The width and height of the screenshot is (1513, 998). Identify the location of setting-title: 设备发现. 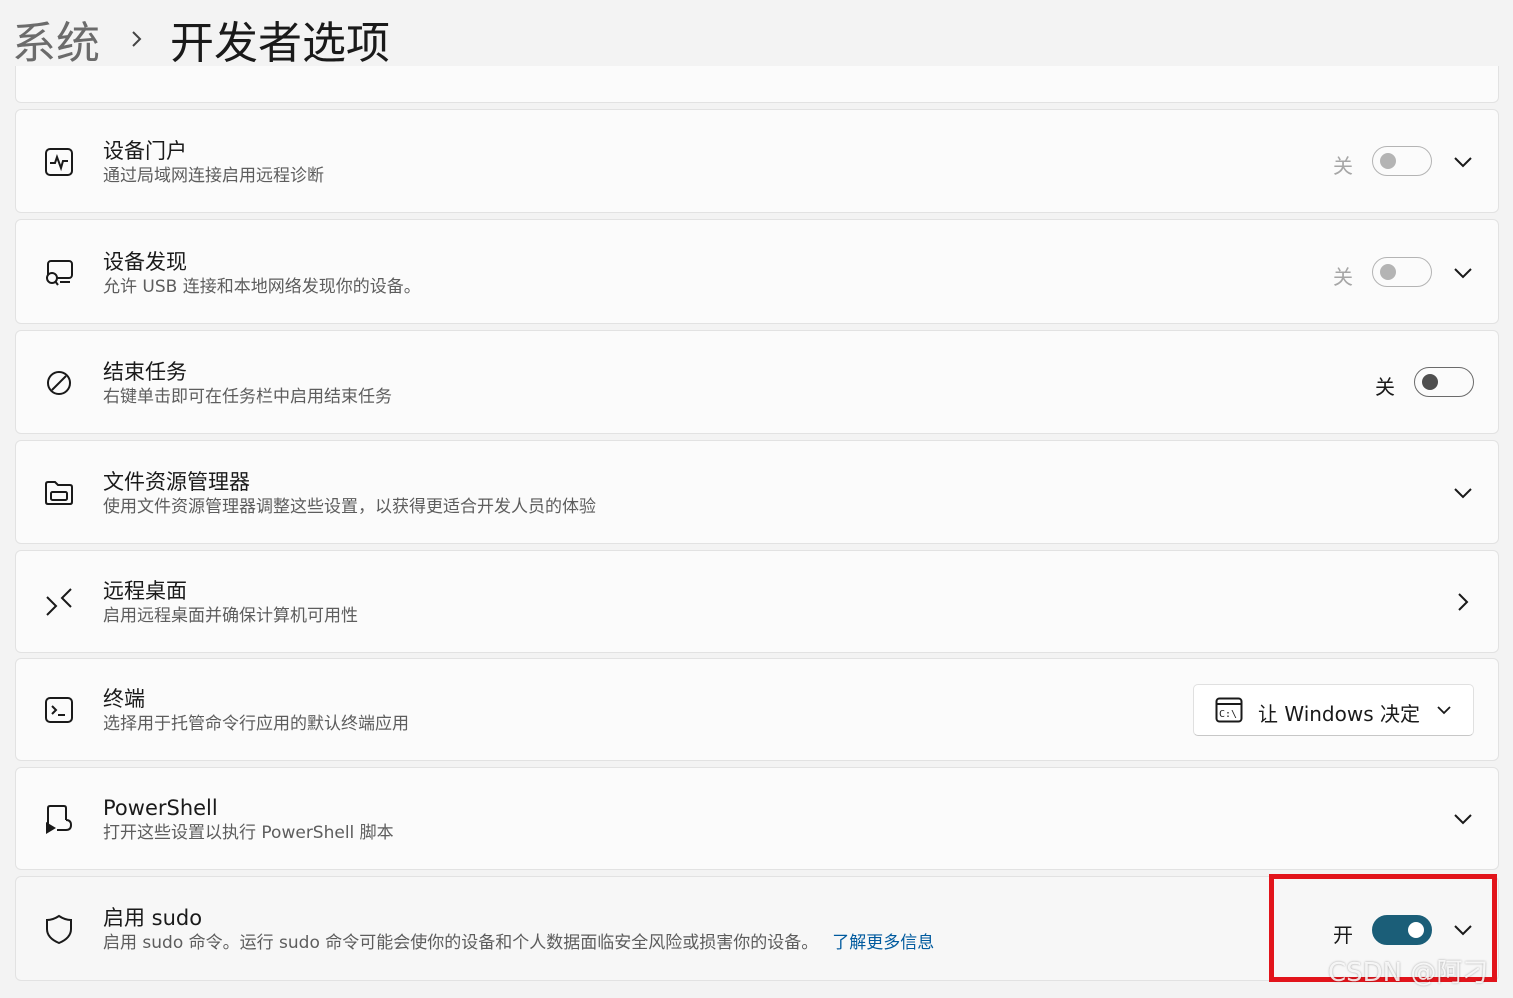
(145, 262).